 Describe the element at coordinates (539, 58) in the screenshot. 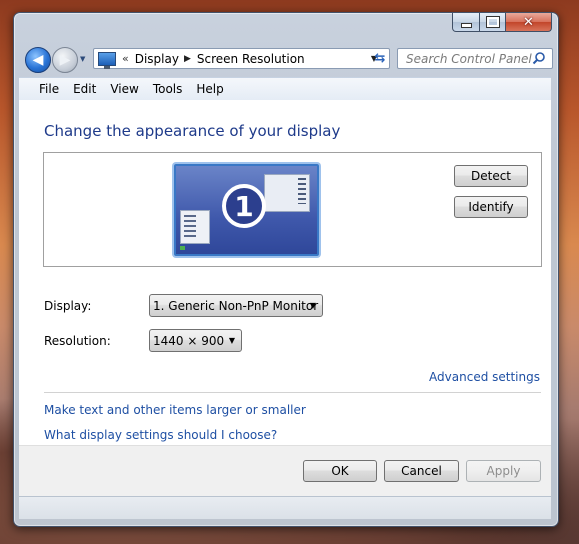

I see `search-icon` at that location.